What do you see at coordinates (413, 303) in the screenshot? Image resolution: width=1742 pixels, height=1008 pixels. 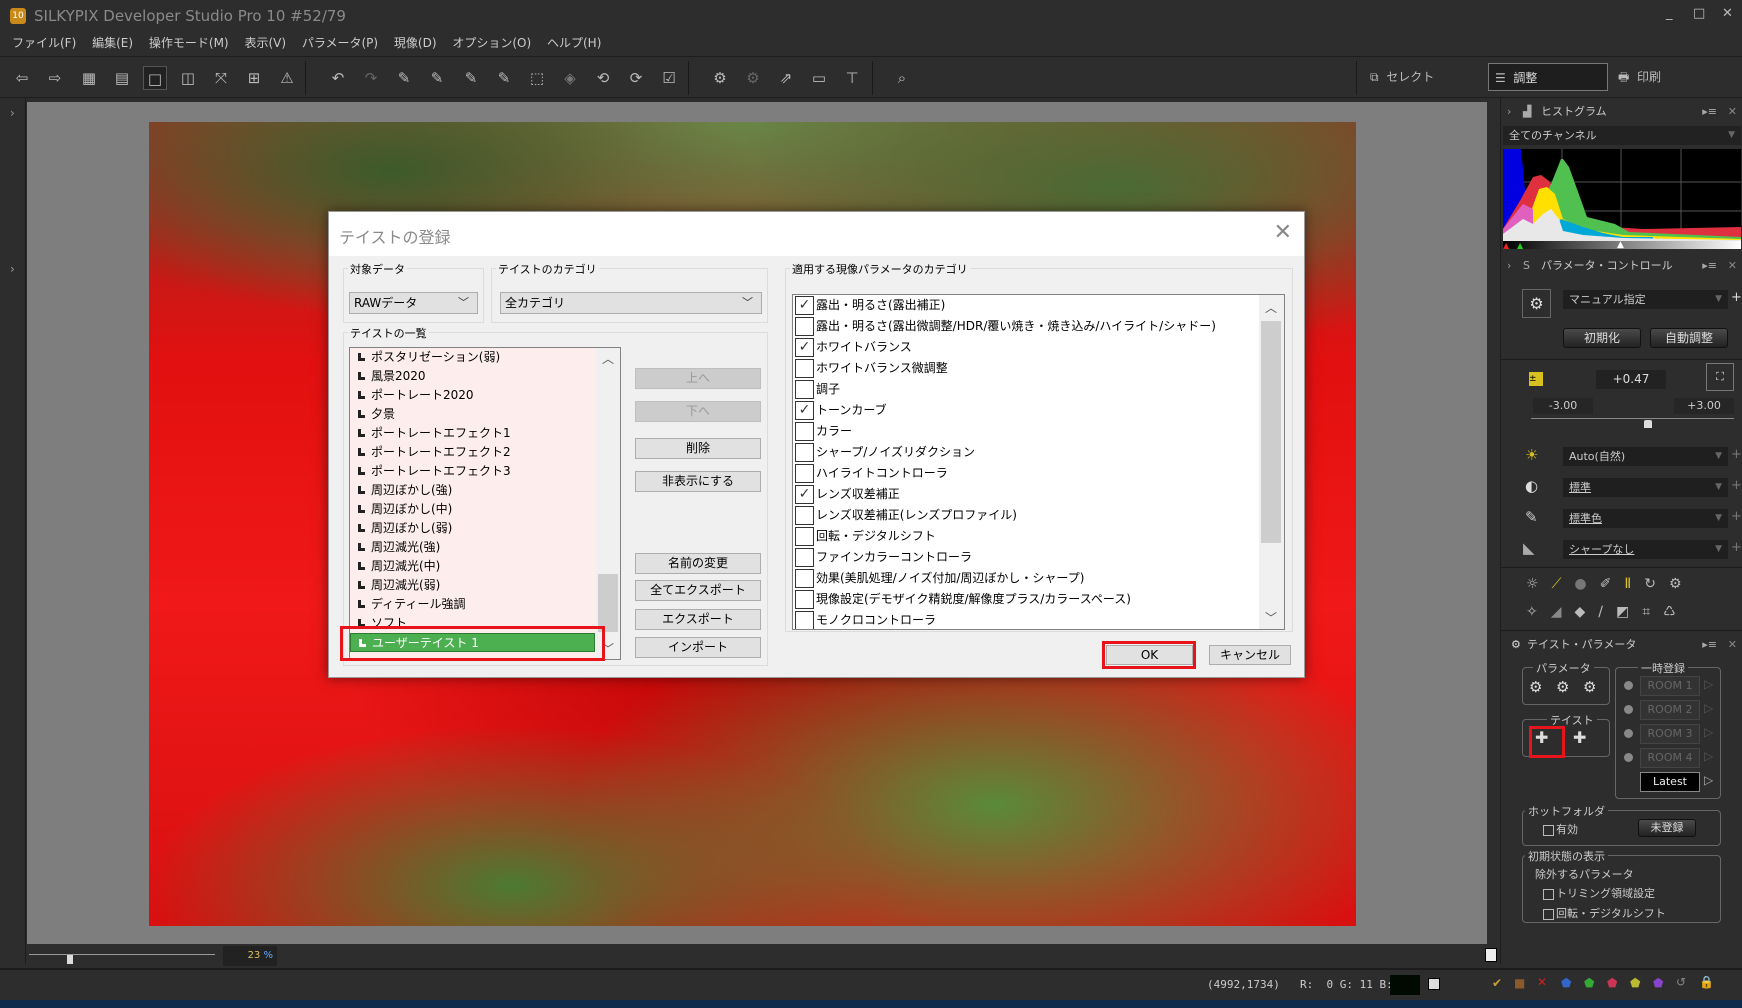 I see `target-data-select: RAWデータ ﹀` at bounding box center [413, 303].